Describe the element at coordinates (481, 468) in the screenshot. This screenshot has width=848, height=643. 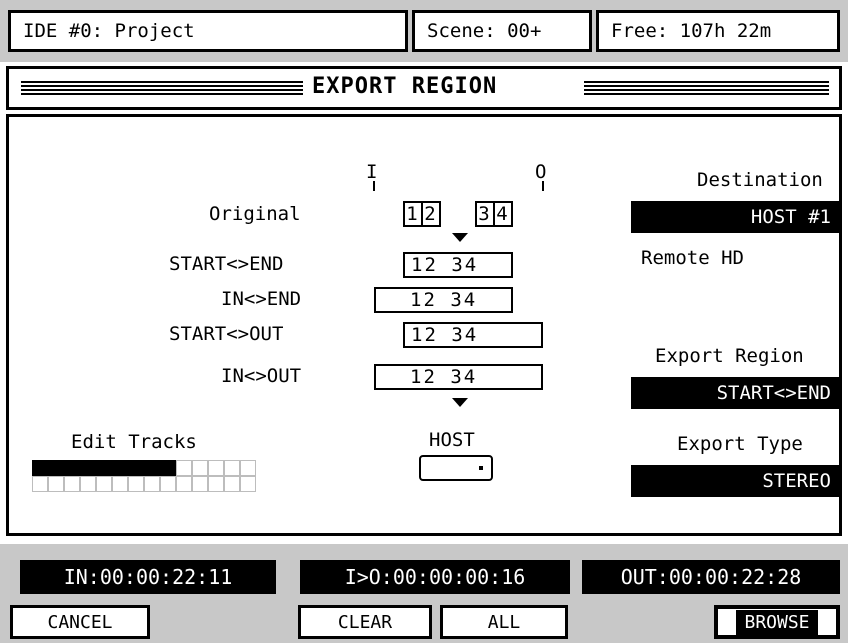
I see `drive-led-icon` at that location.